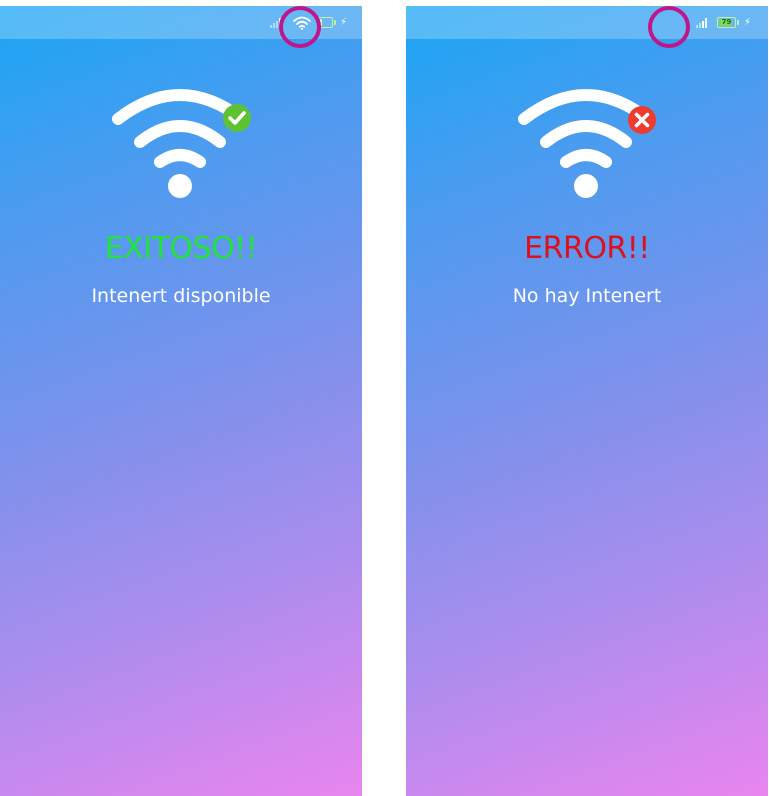 This screenshot has height=796, width=769. Describe the element at coordinates (587, 296) in the screenshot. I see `status-subtitle: No hay Intenert` at that location.